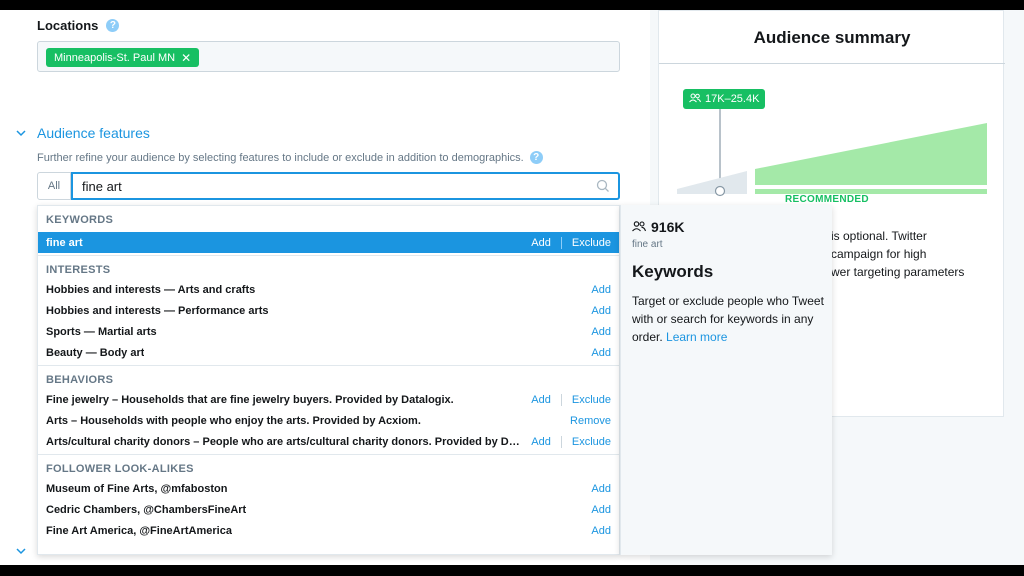 The width and height of the screenshot is (1024, 576). Describe the element at coordinates (879, 254) in the screenshot. I see `summary-text-line: campaign for high` at that location.